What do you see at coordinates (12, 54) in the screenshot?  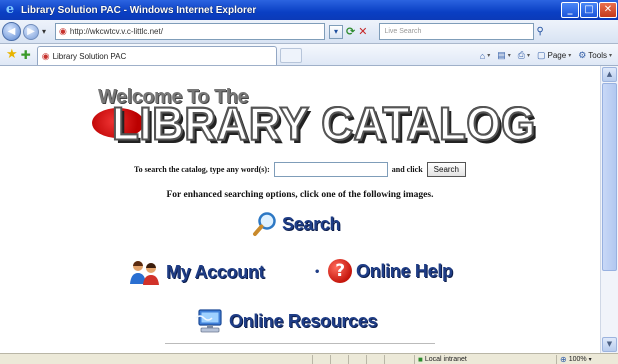 I see `favorites-star-icon: ★` at bounding box center [12, 54].